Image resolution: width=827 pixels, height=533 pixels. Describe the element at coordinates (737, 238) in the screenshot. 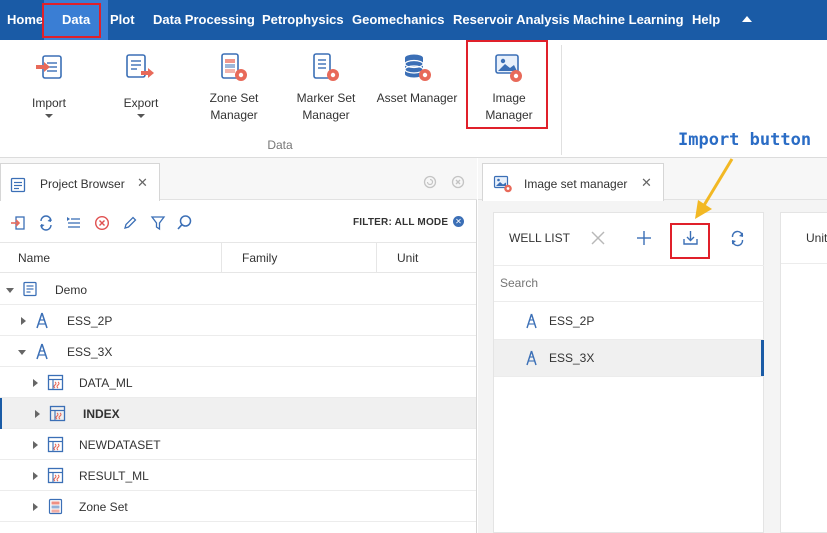

I see `refresh-icon` at that location.